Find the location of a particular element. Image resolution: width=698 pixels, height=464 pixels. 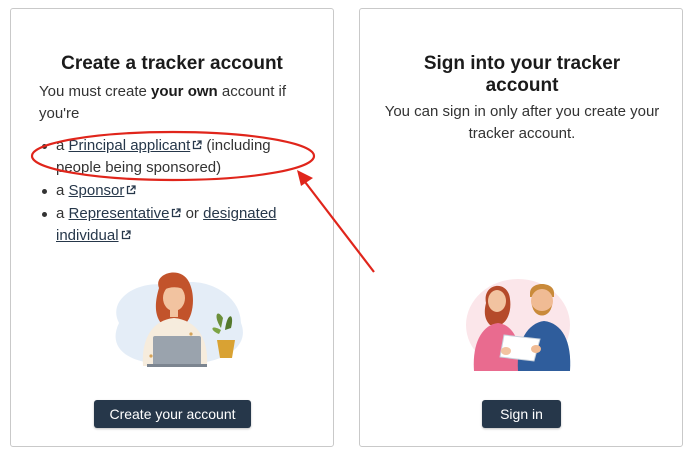

create-account-title: Create a tracker account is located at coordinates (172, 63).